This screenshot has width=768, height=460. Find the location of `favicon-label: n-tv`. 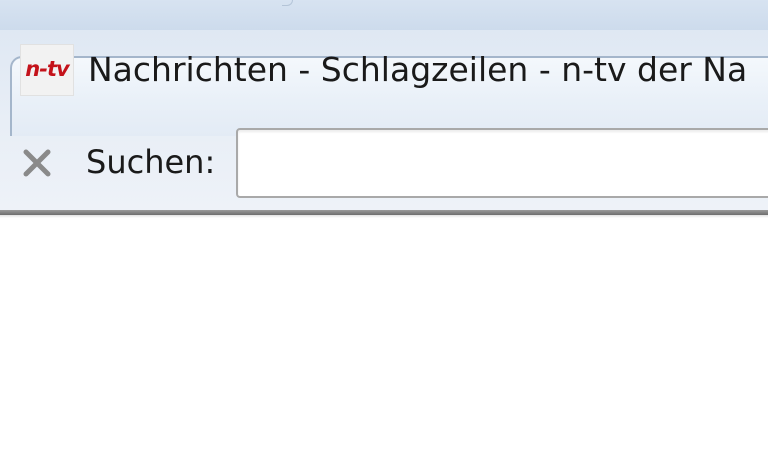

favicon-label: n-tv is located at coordinates (47, 69).